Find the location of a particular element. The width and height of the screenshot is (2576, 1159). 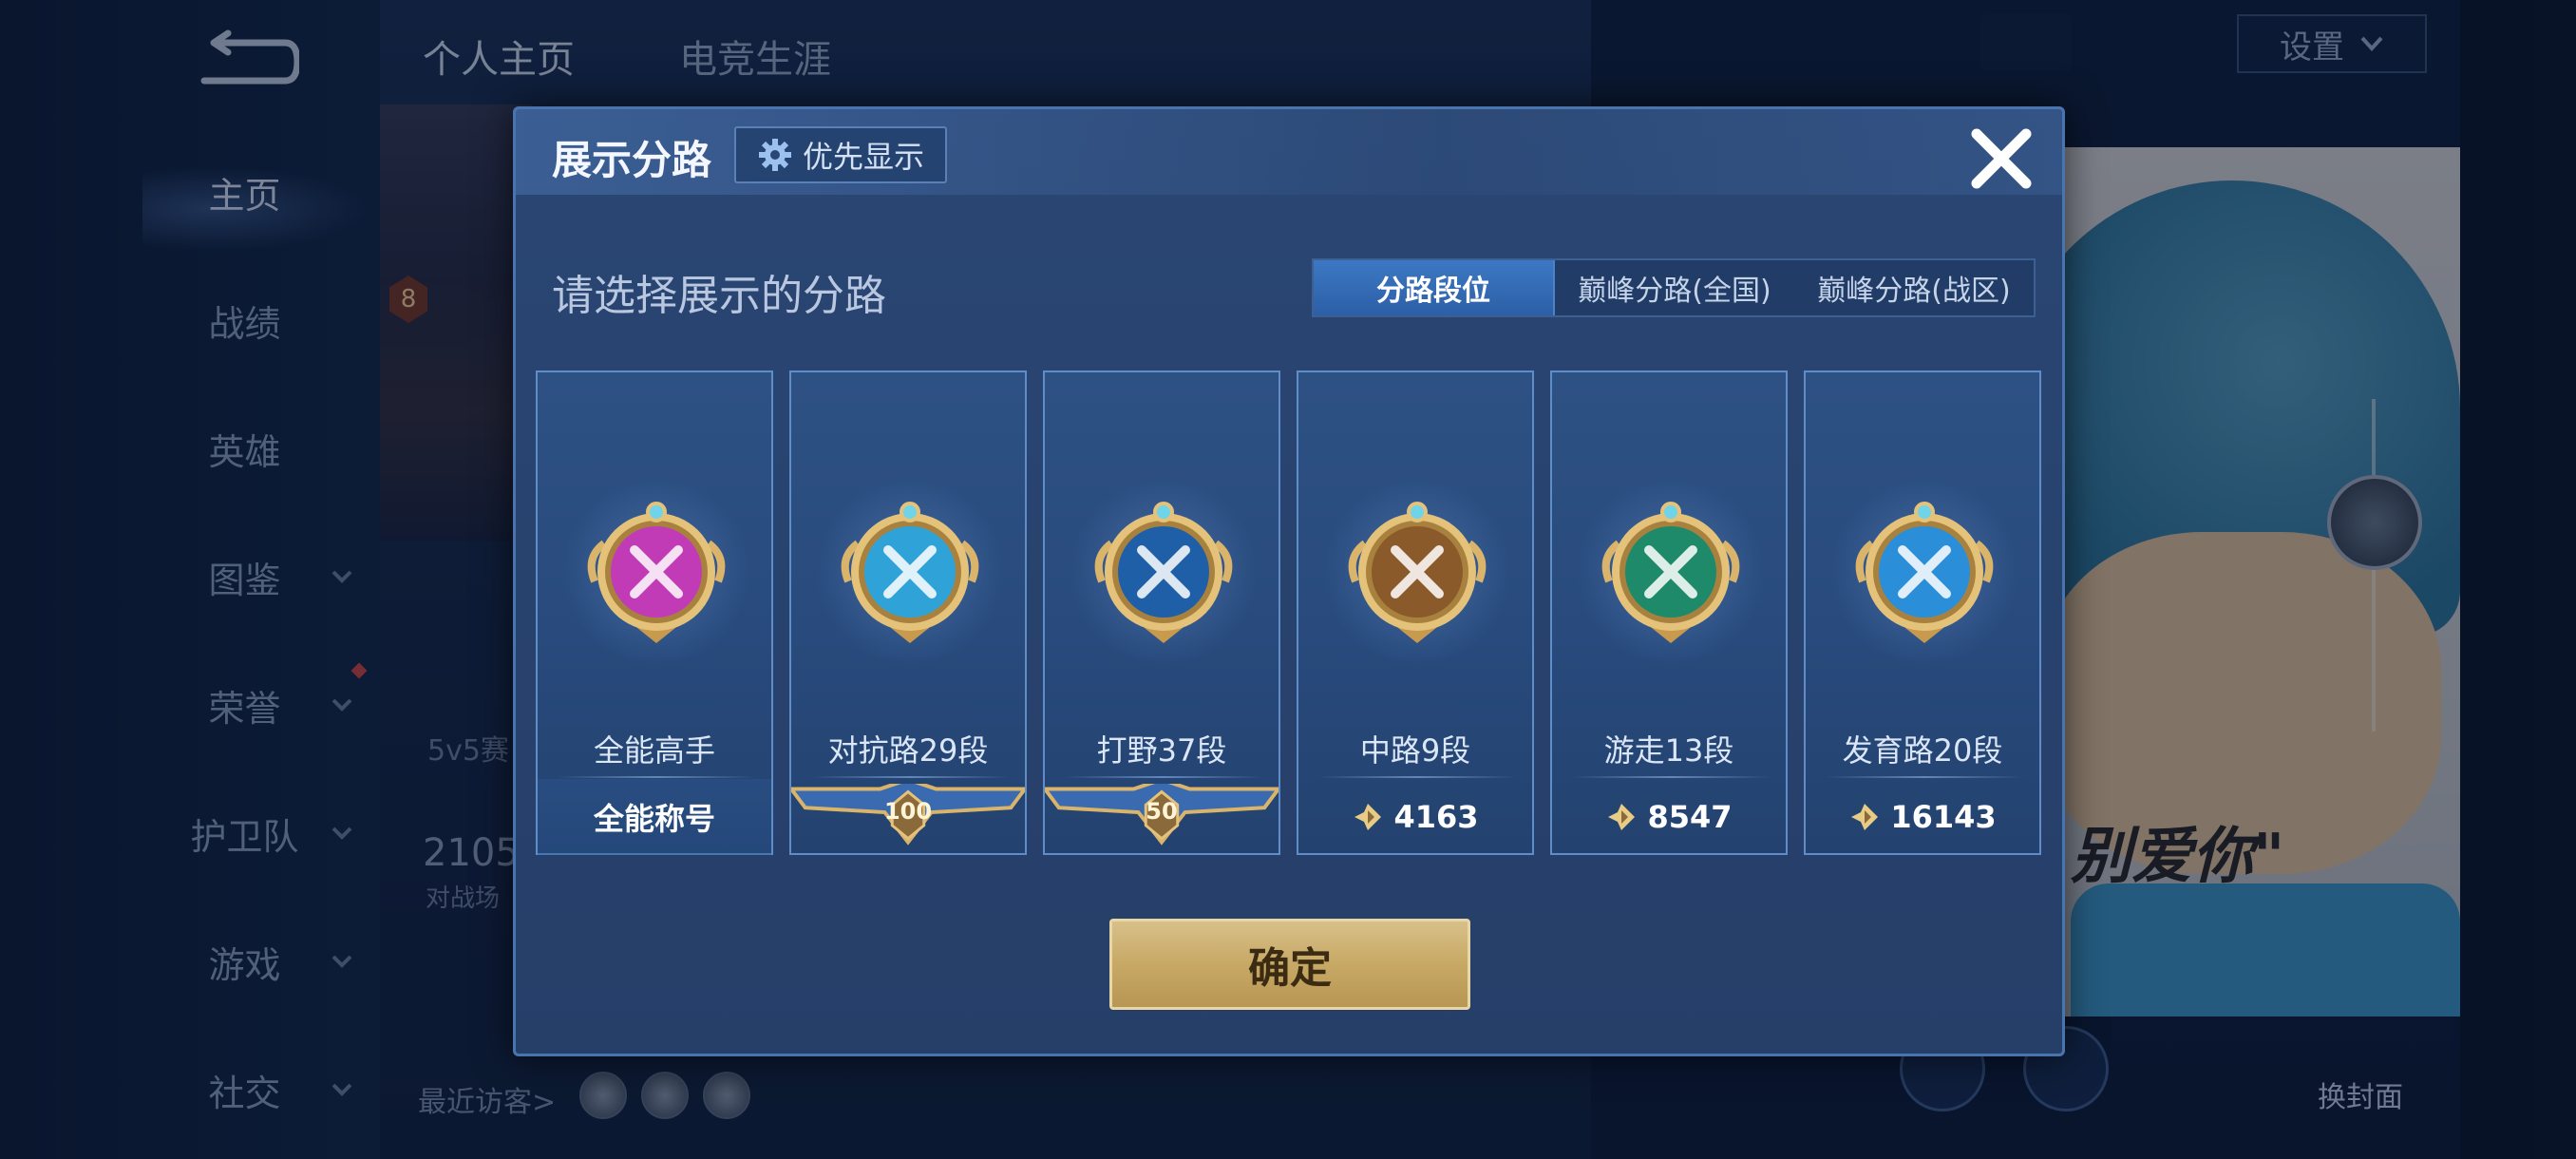

lane-type-segmented-control: 分路段位 巅峰分路(全国) 巅峰分路(战区) is located at coordinates (1674, 287).